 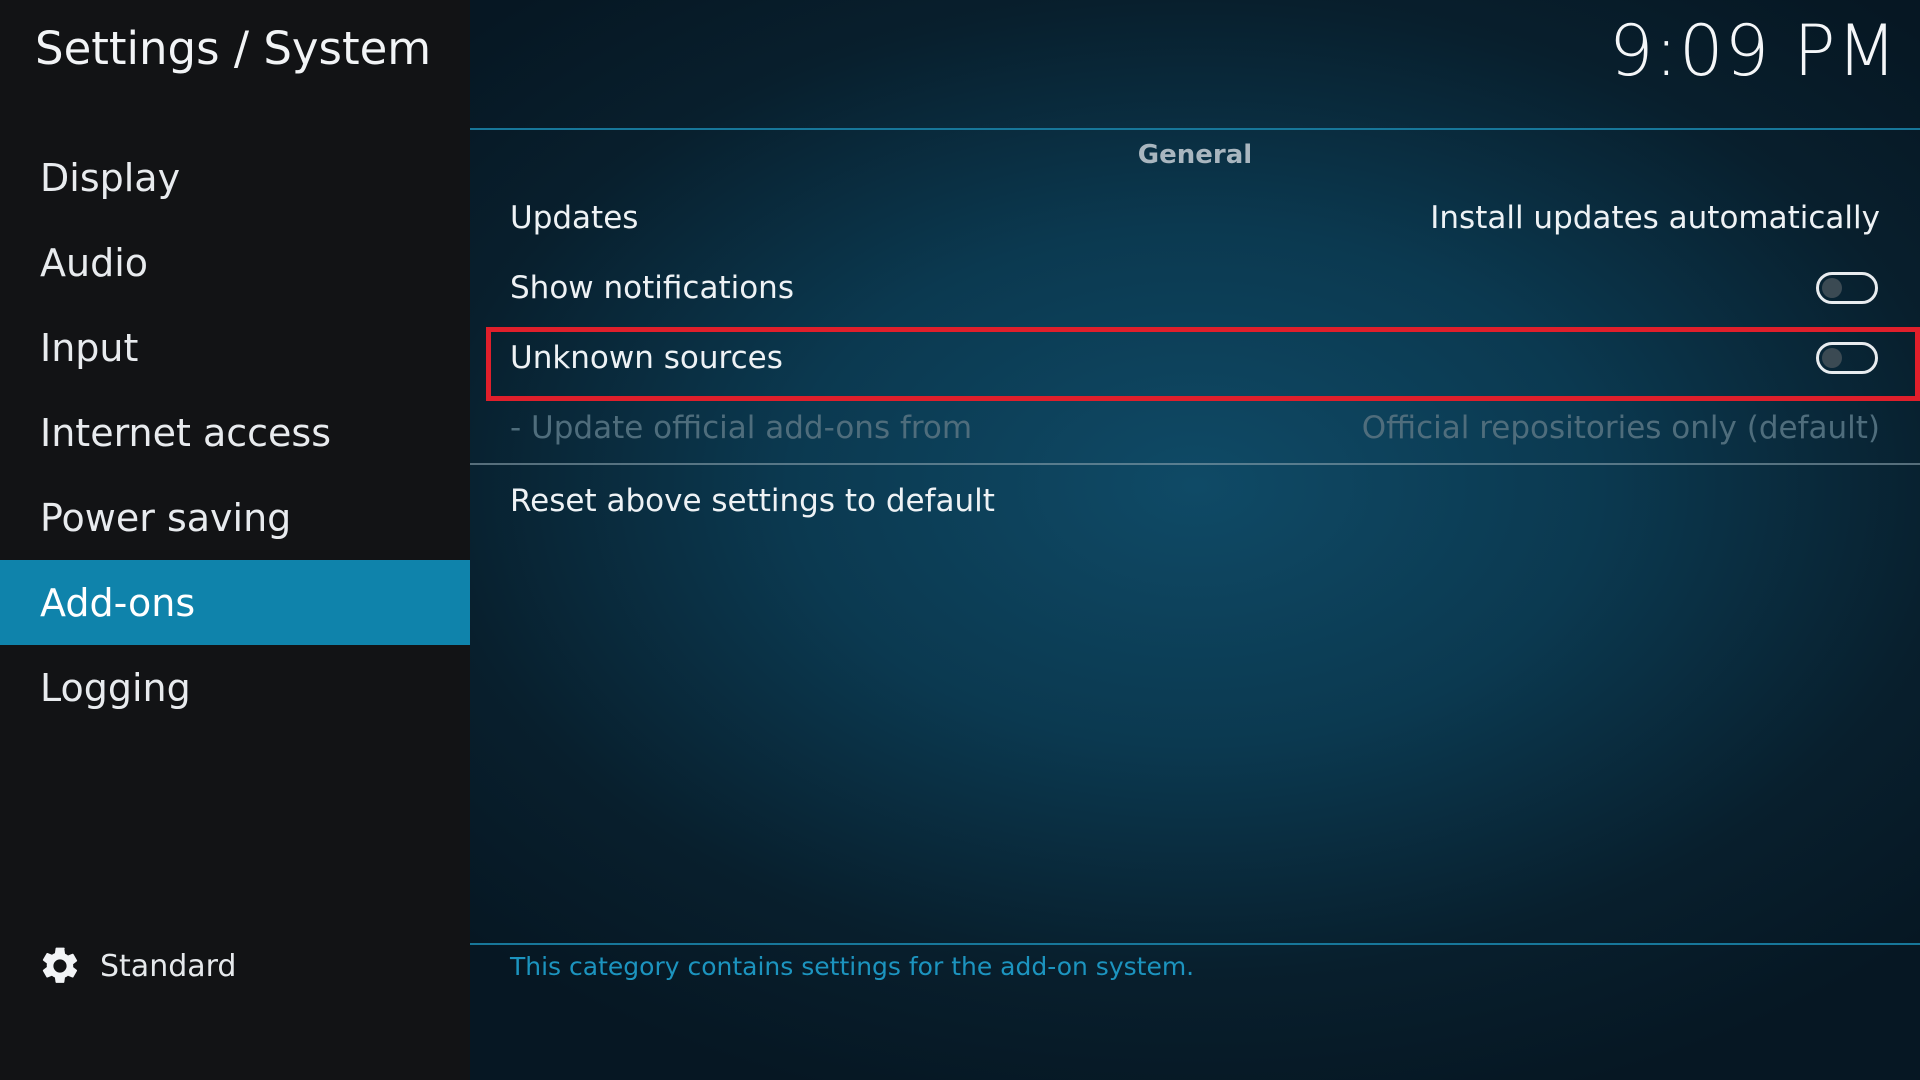 What do you see at coordinates (1195, 155) in the screenshot?
I see `section-title: General` at bounding box center [1195, 155].